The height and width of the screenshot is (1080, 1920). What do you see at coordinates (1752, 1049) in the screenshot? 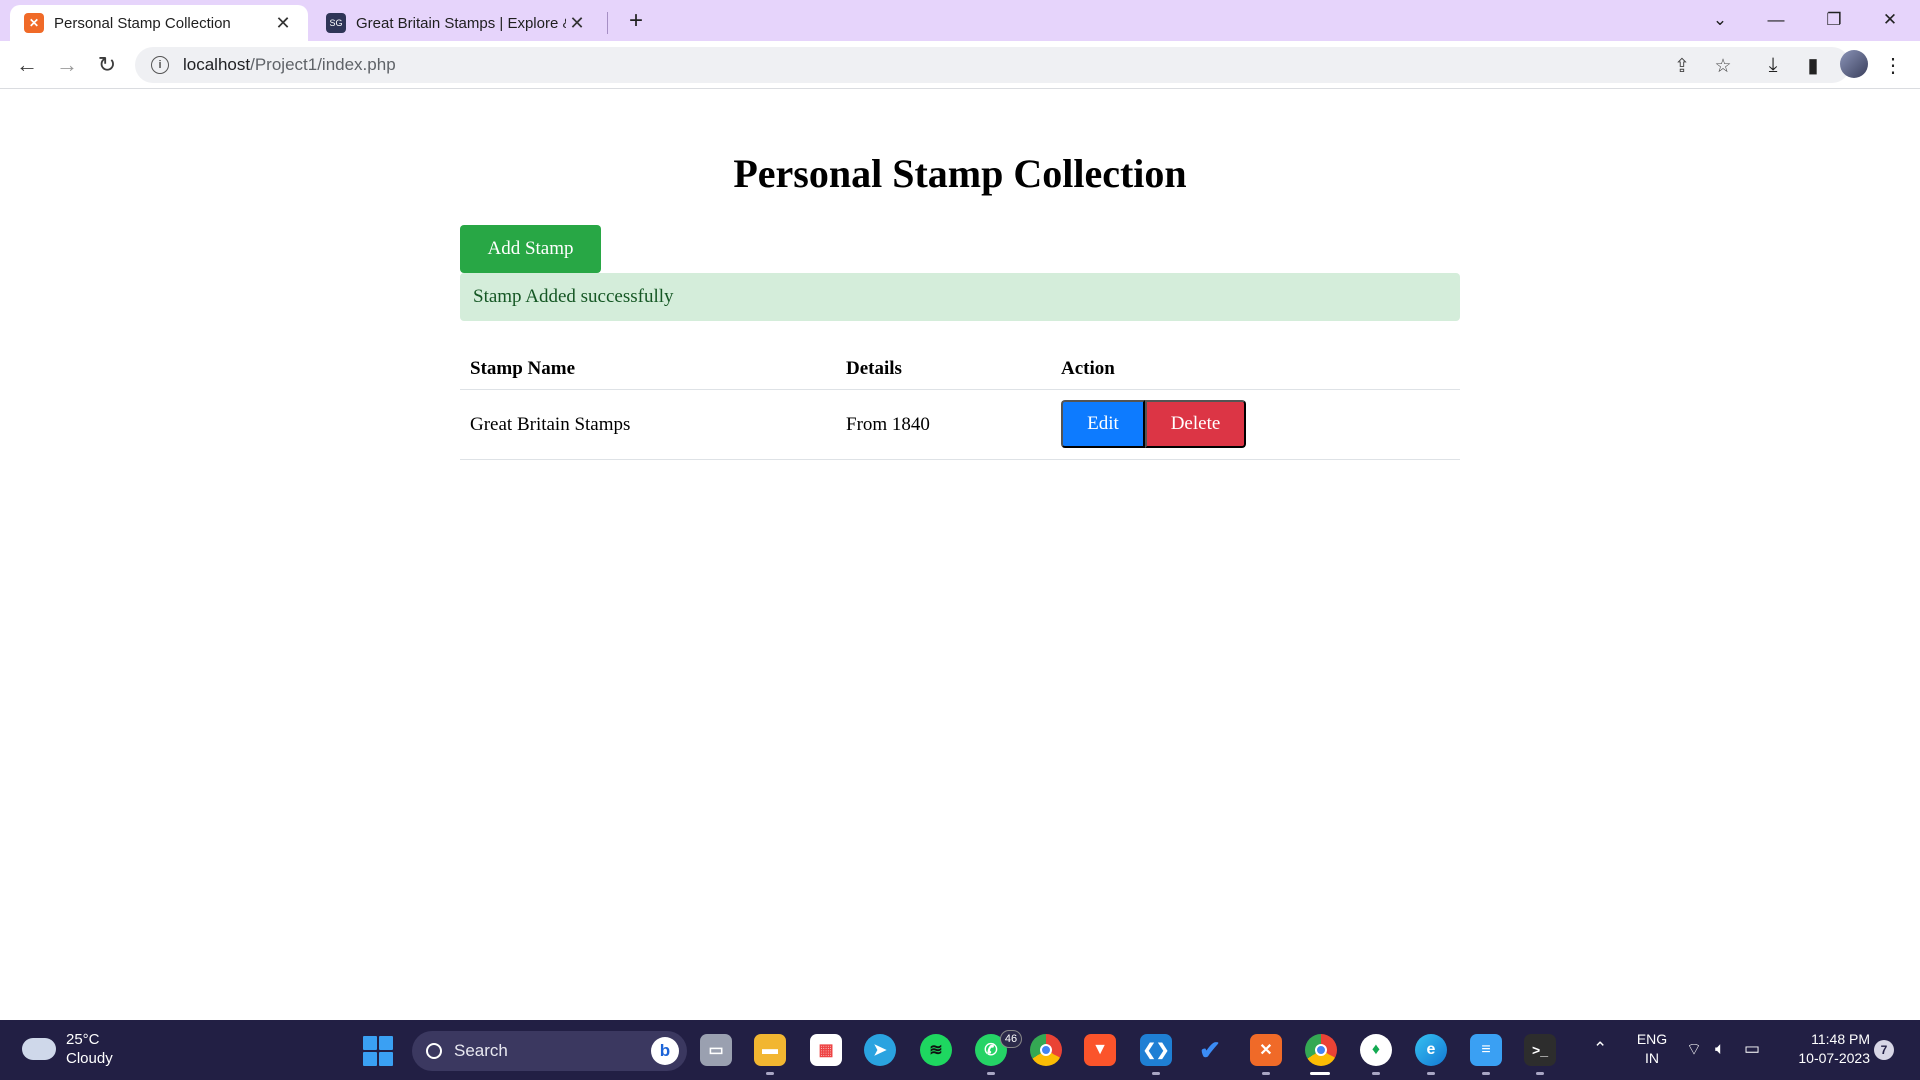
I see `battery-icon: ▭` at bounding box center [1752, 1049].